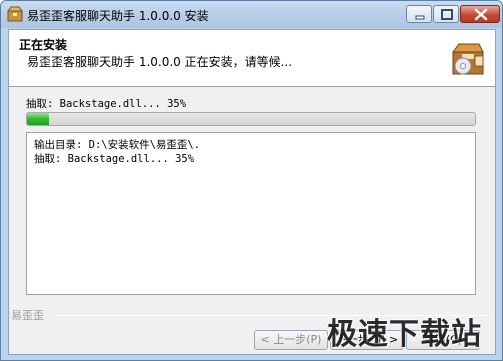 The width and height of the screenshot is (503, 361). What do you see at coordinates (468, 58) in the screenshot?
I see `package-disc-icon` at bounding box center [468, 58].